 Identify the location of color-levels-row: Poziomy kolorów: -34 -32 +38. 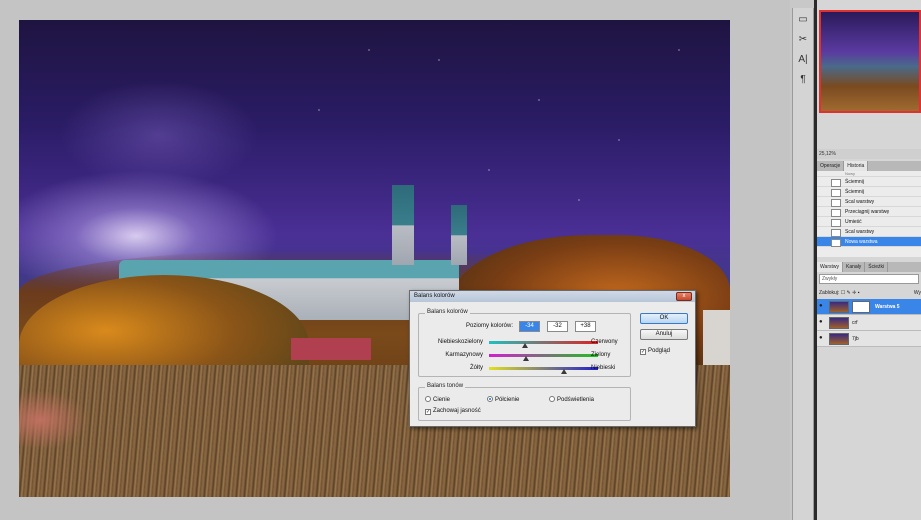
(525, 327).